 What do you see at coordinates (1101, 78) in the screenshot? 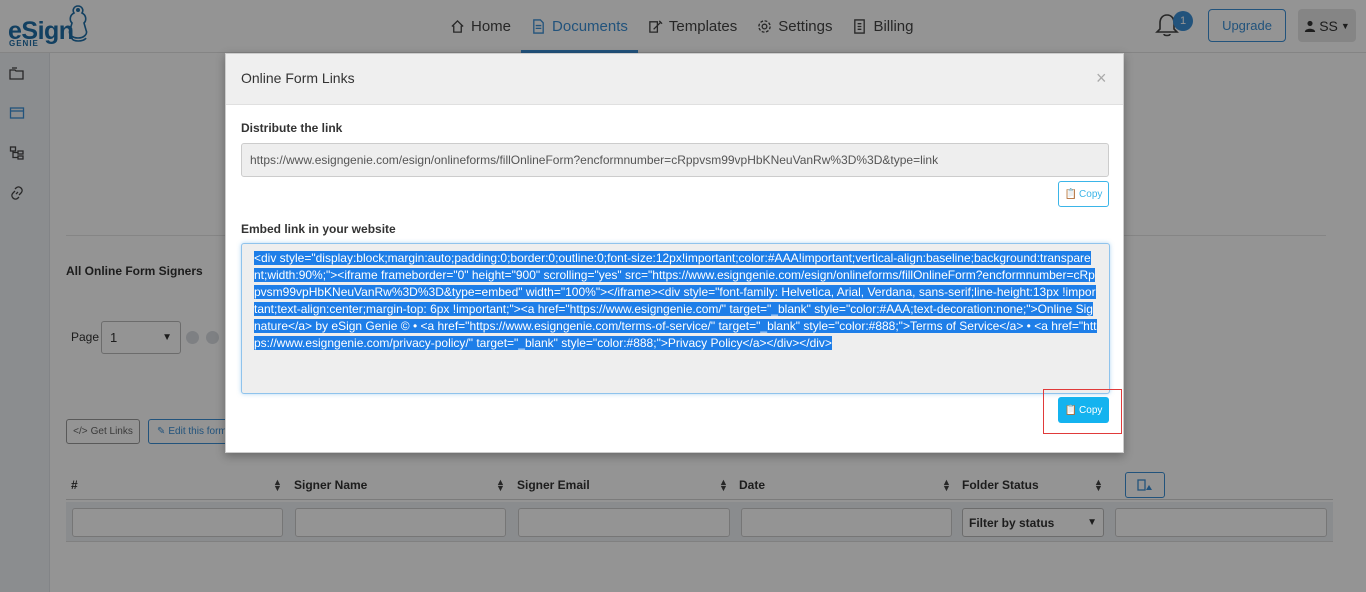
I see `close-icon: ×` at bounding box center [1101, 78].